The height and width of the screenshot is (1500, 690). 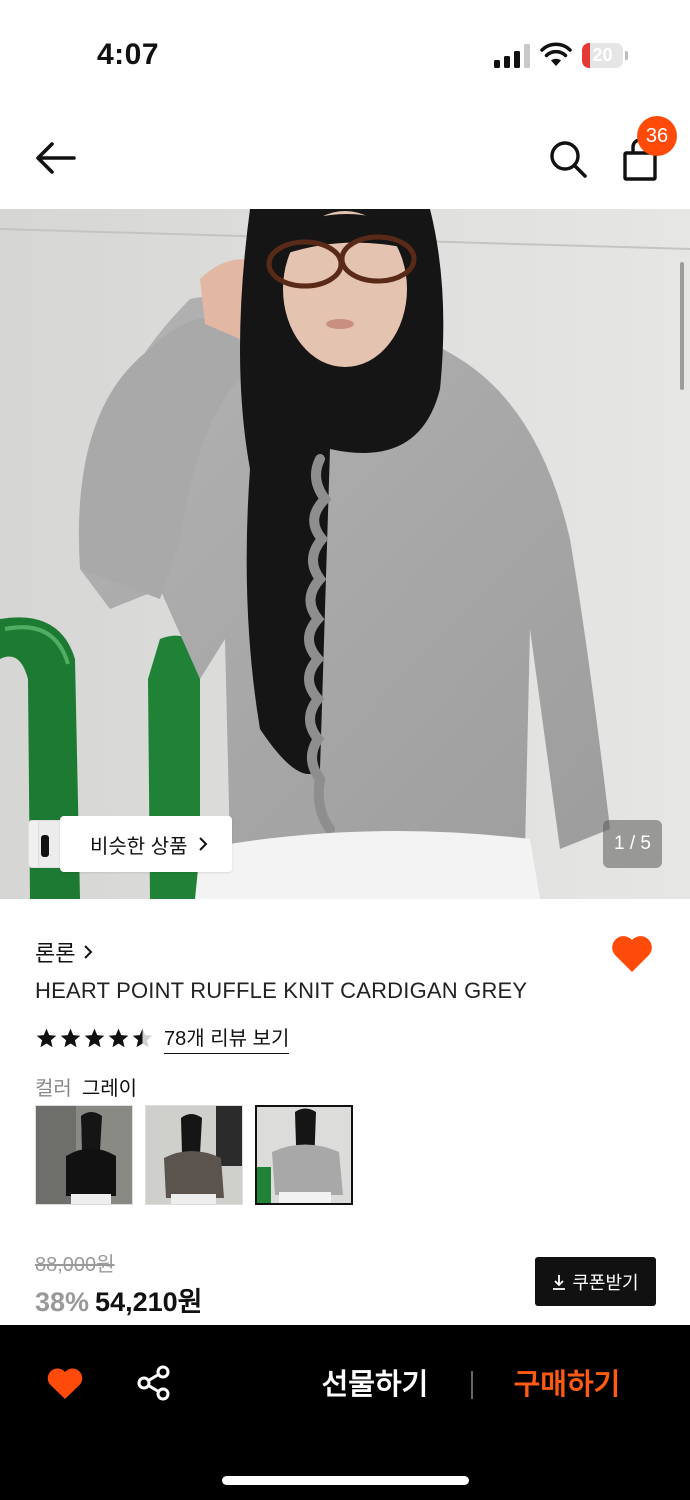 What do you see at coordinates (128, 54) in the screenshot?
I see `status-time: 4:07` at bounding box center [128, 54].